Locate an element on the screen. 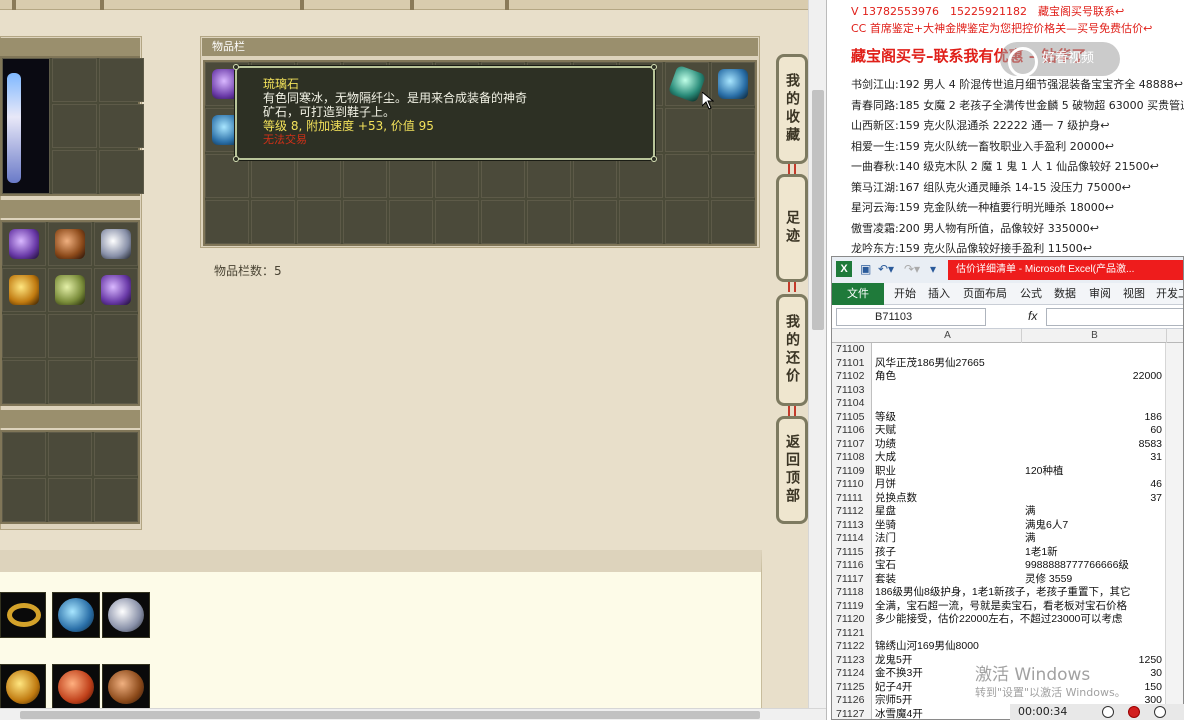 Image resolution: width=1184 pixels, height=720 pixels. page-vertical-scrollbar is located at coordinates (817, 354).